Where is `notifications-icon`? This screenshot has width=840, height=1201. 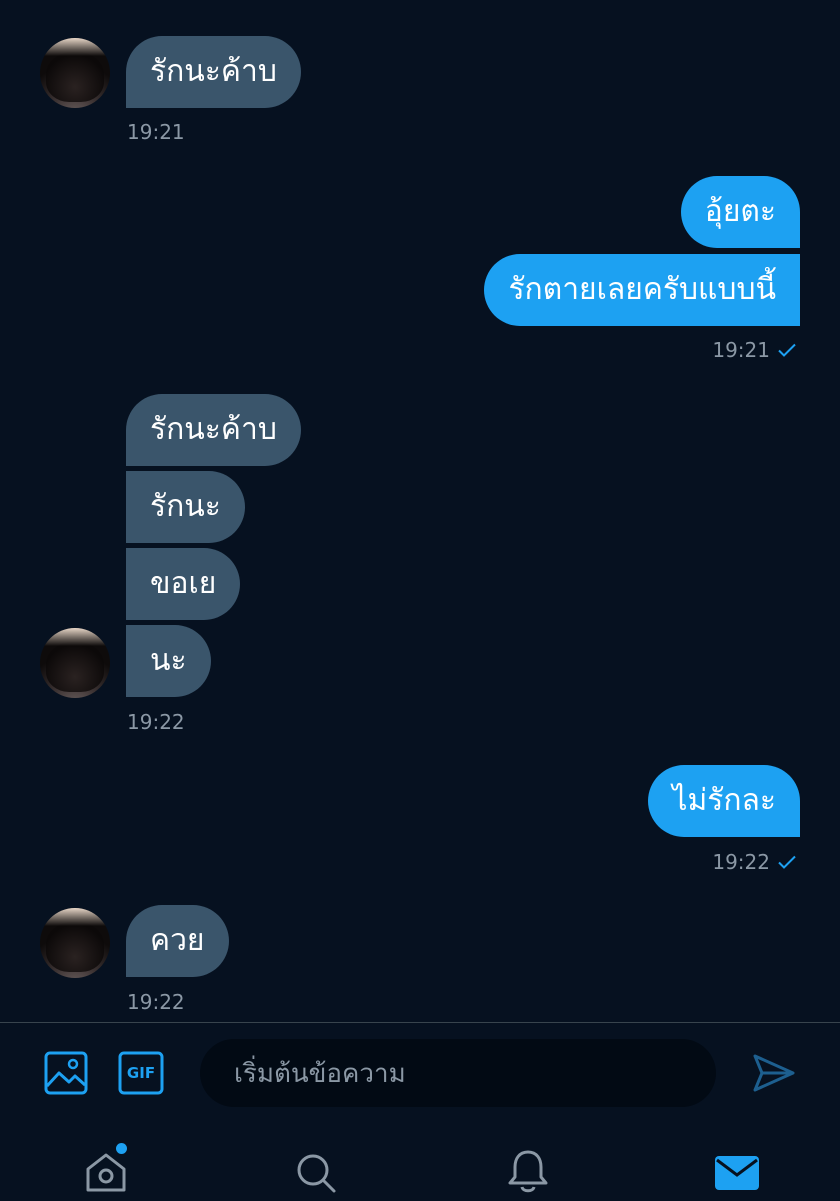 notifications-icon is located at coordinates (528, 1171).